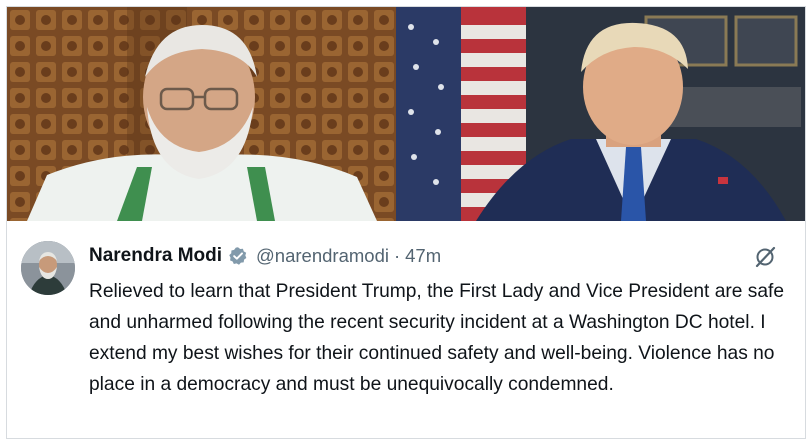 Image resolution: width=812 pixels, height=445 pixels. Describe the element at coordinates (155, 256) in the screenshot. I see `author-name: Narendra Modi` at that location.